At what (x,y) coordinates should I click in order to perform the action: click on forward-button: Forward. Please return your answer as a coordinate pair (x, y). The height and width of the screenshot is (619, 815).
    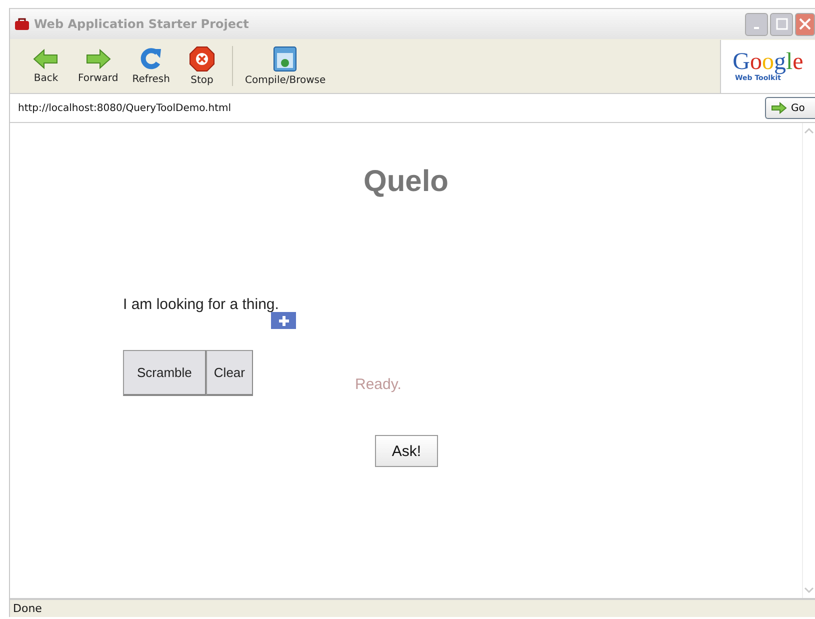
    Looking at the image, I should click on (98, 66).